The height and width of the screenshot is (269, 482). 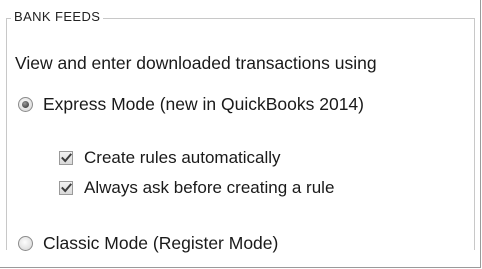 I want to click on radio-selected-icon, so click(x=25, y=104).